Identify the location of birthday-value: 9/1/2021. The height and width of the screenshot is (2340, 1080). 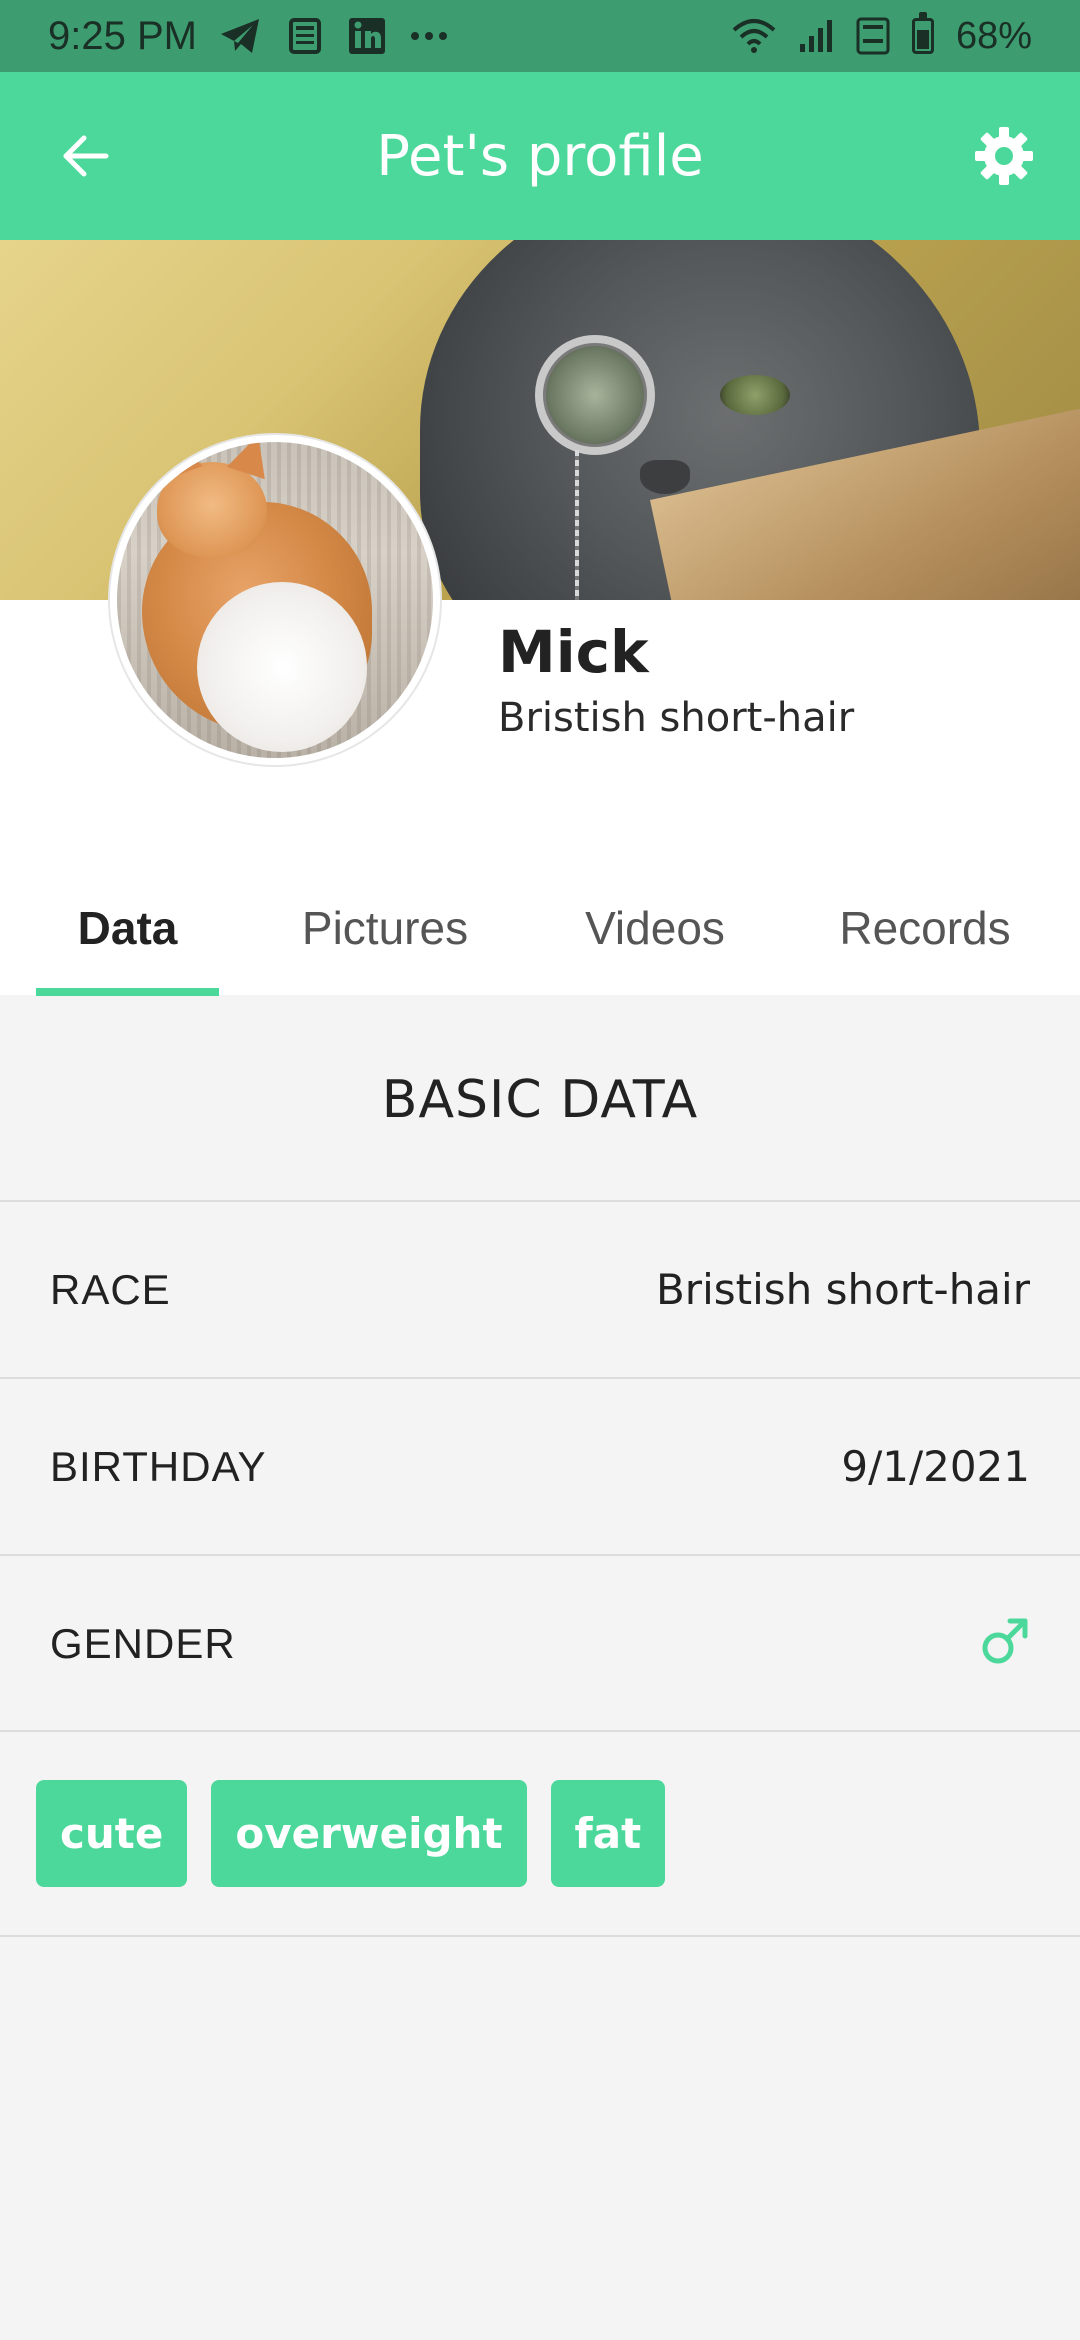
(935, 1466).